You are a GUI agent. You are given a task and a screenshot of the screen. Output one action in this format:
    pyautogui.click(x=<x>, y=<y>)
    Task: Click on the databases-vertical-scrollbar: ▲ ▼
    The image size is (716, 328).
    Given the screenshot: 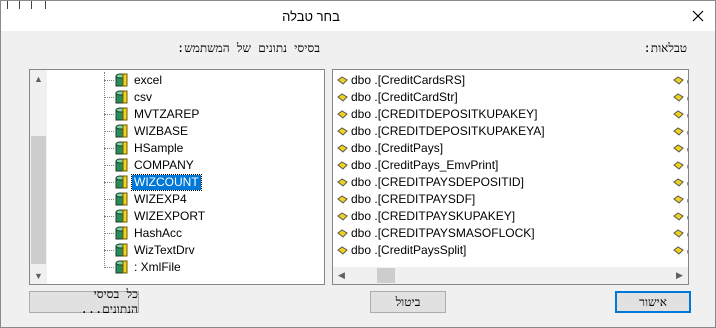 What is the action you would take?
    pyautogui.click(x=38, y=177)
    